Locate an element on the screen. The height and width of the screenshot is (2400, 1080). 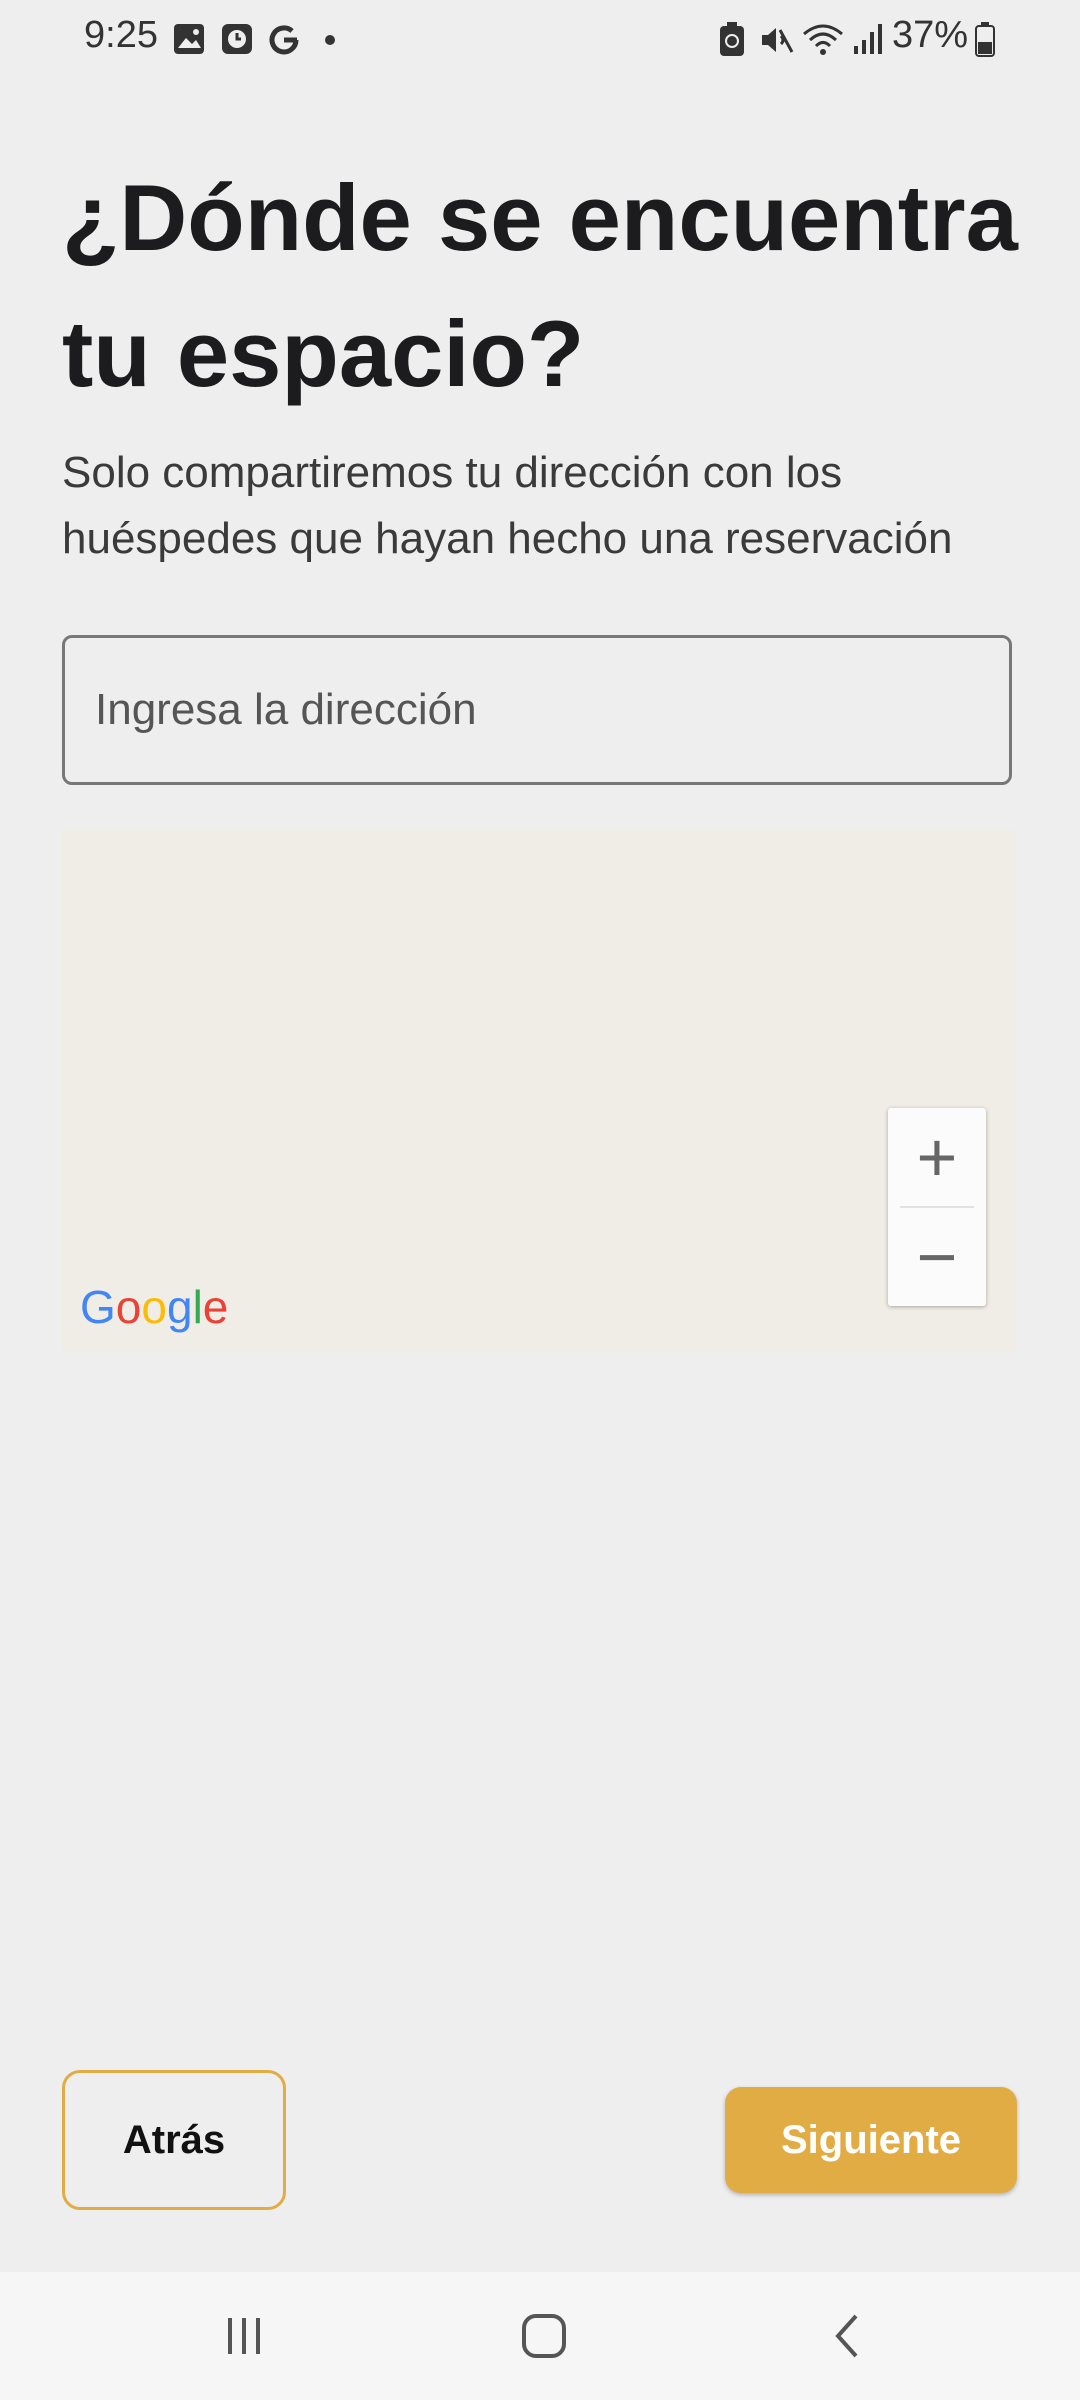
gallery-icon is located at coordinates (189, 41).